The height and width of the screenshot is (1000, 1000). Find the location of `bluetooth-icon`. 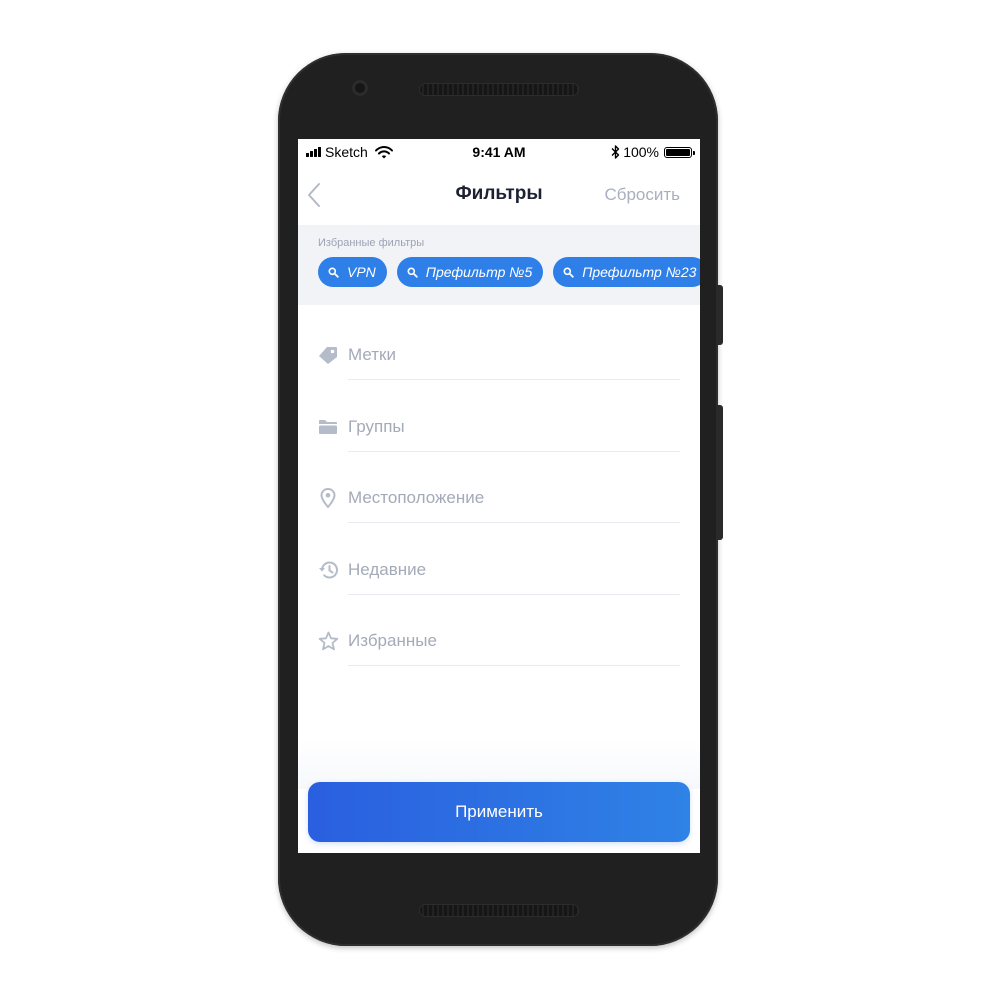

bluetooth-icon is located at coordinates (615, 152).